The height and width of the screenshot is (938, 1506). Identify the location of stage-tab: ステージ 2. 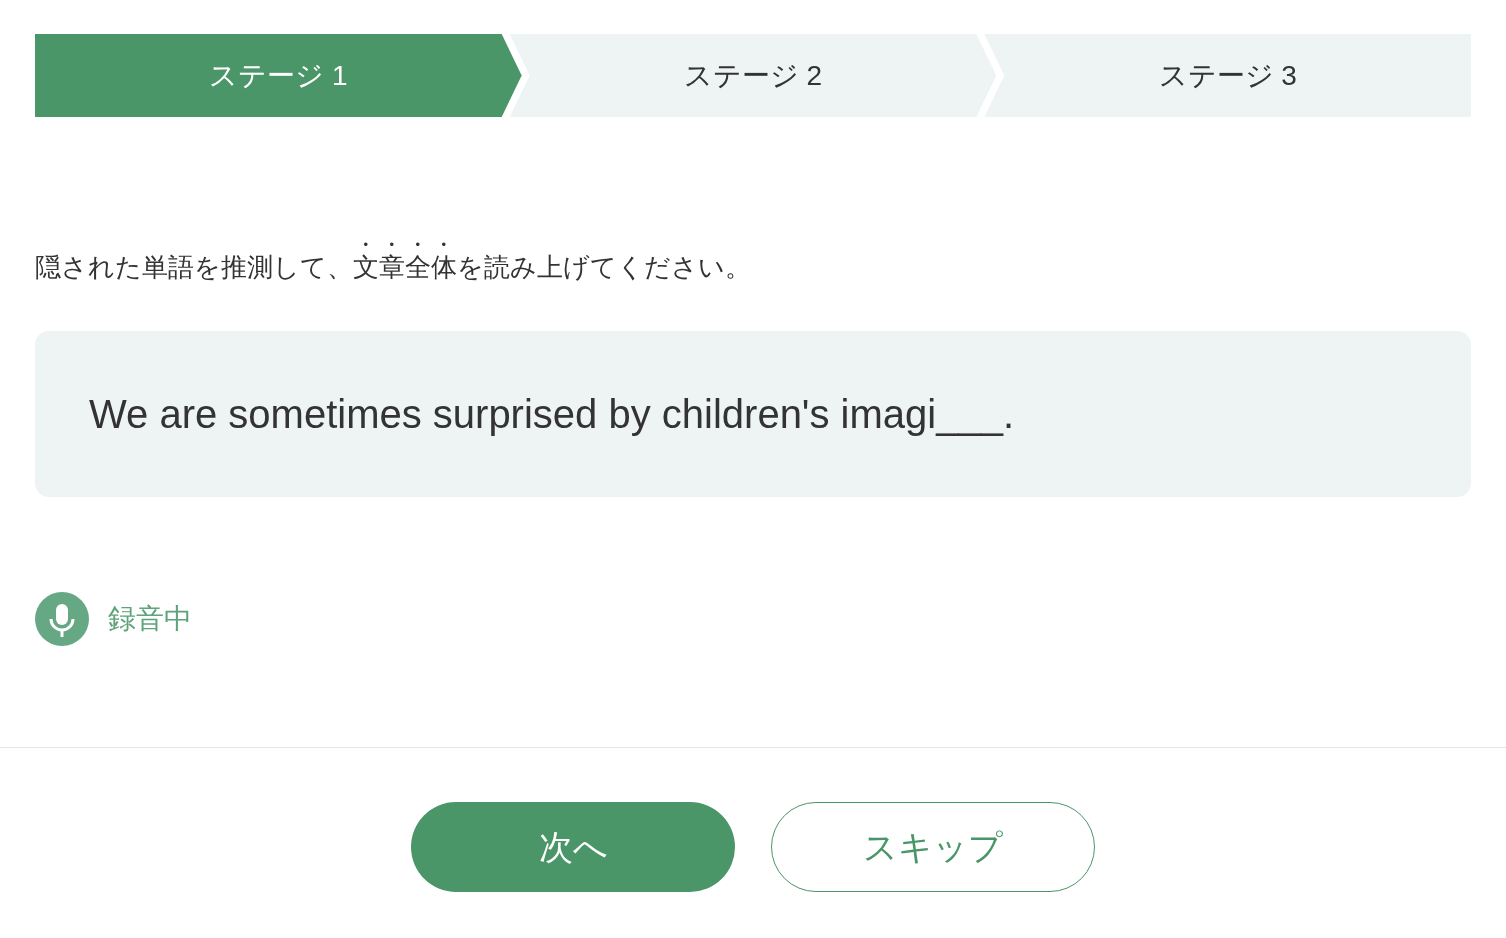
(753, 75).